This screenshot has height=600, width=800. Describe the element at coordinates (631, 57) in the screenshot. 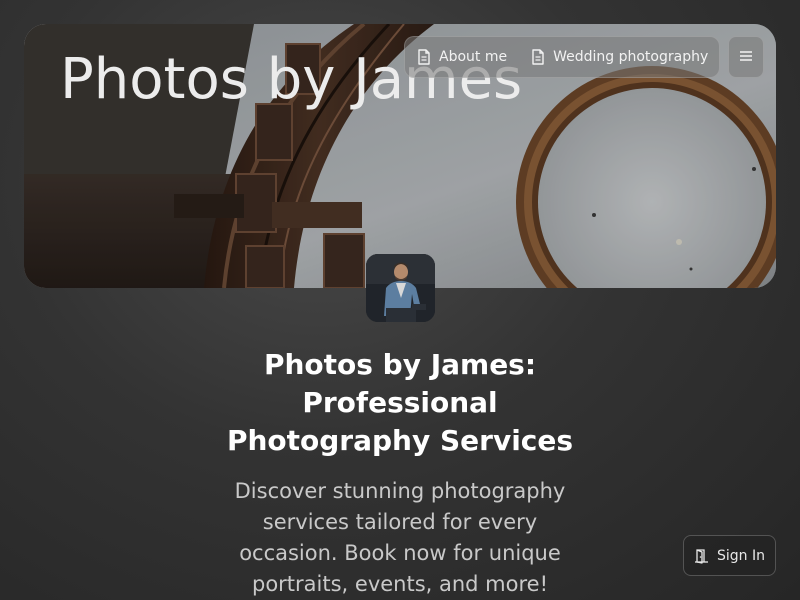

I see `nav-item-label: Wedding photography` at that location.